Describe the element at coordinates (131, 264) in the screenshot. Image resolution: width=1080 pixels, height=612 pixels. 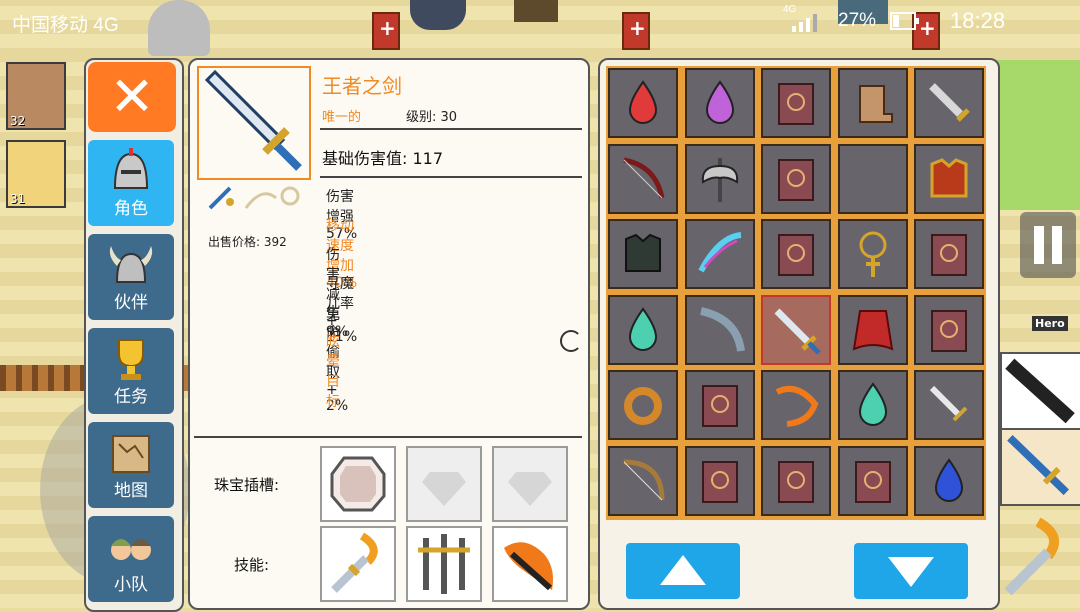
I see `horned-helmet-icon` at that location.